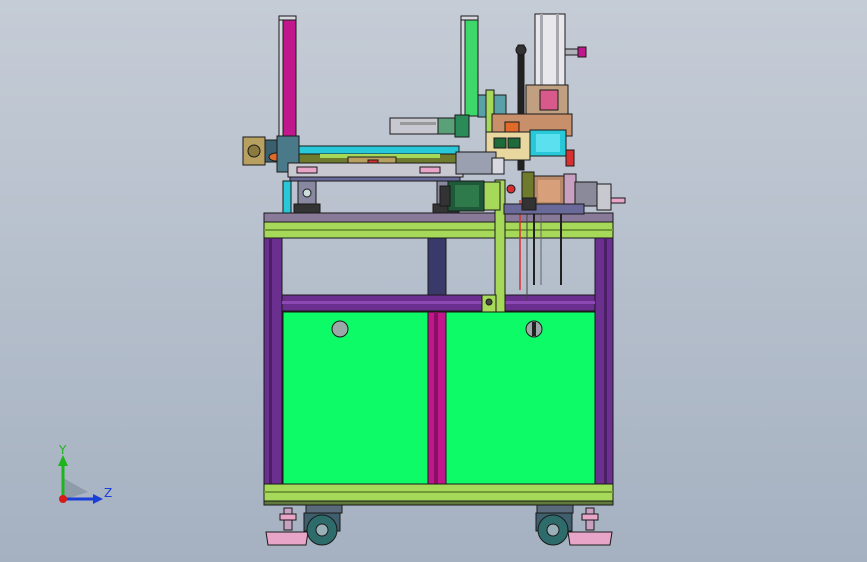 This screenshot has height=562, width=867. I want to click on bottom-plate, so click(438, 503).